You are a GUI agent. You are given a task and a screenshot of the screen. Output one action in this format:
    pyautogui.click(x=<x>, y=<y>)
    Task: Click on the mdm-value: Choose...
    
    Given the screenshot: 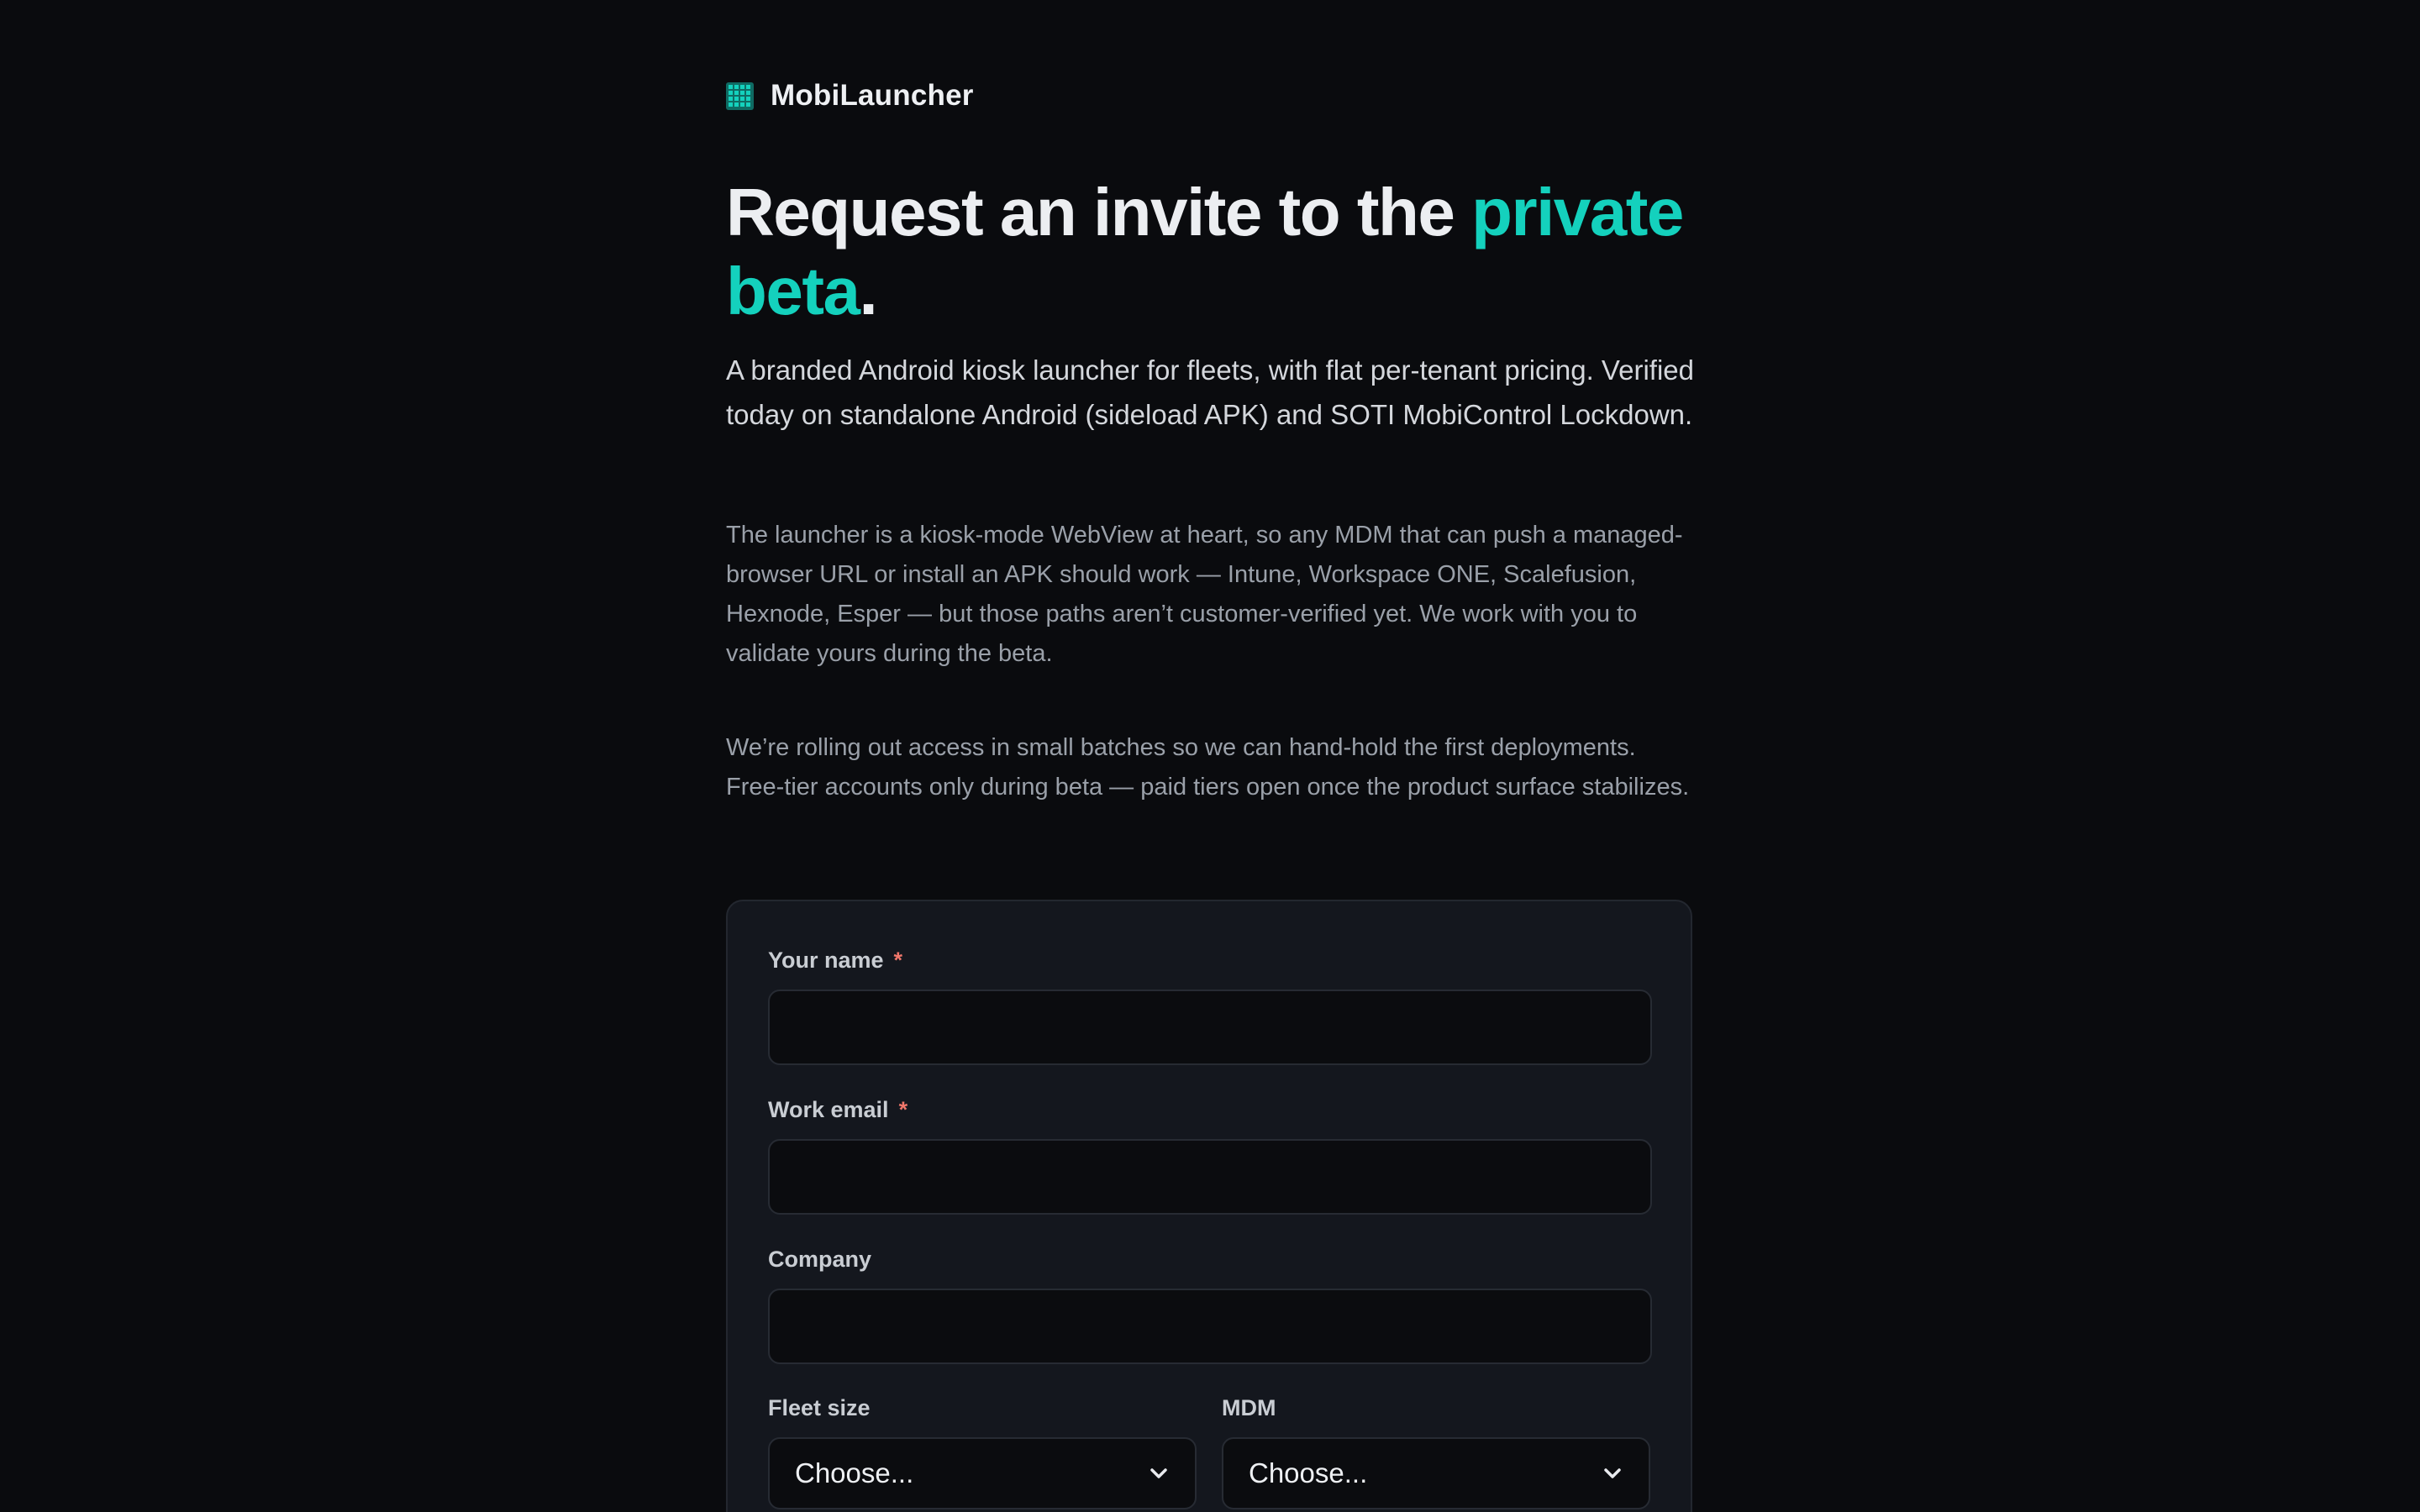 What is the action you would take?
    pyautogui.click(x=1308, y=1472)
    